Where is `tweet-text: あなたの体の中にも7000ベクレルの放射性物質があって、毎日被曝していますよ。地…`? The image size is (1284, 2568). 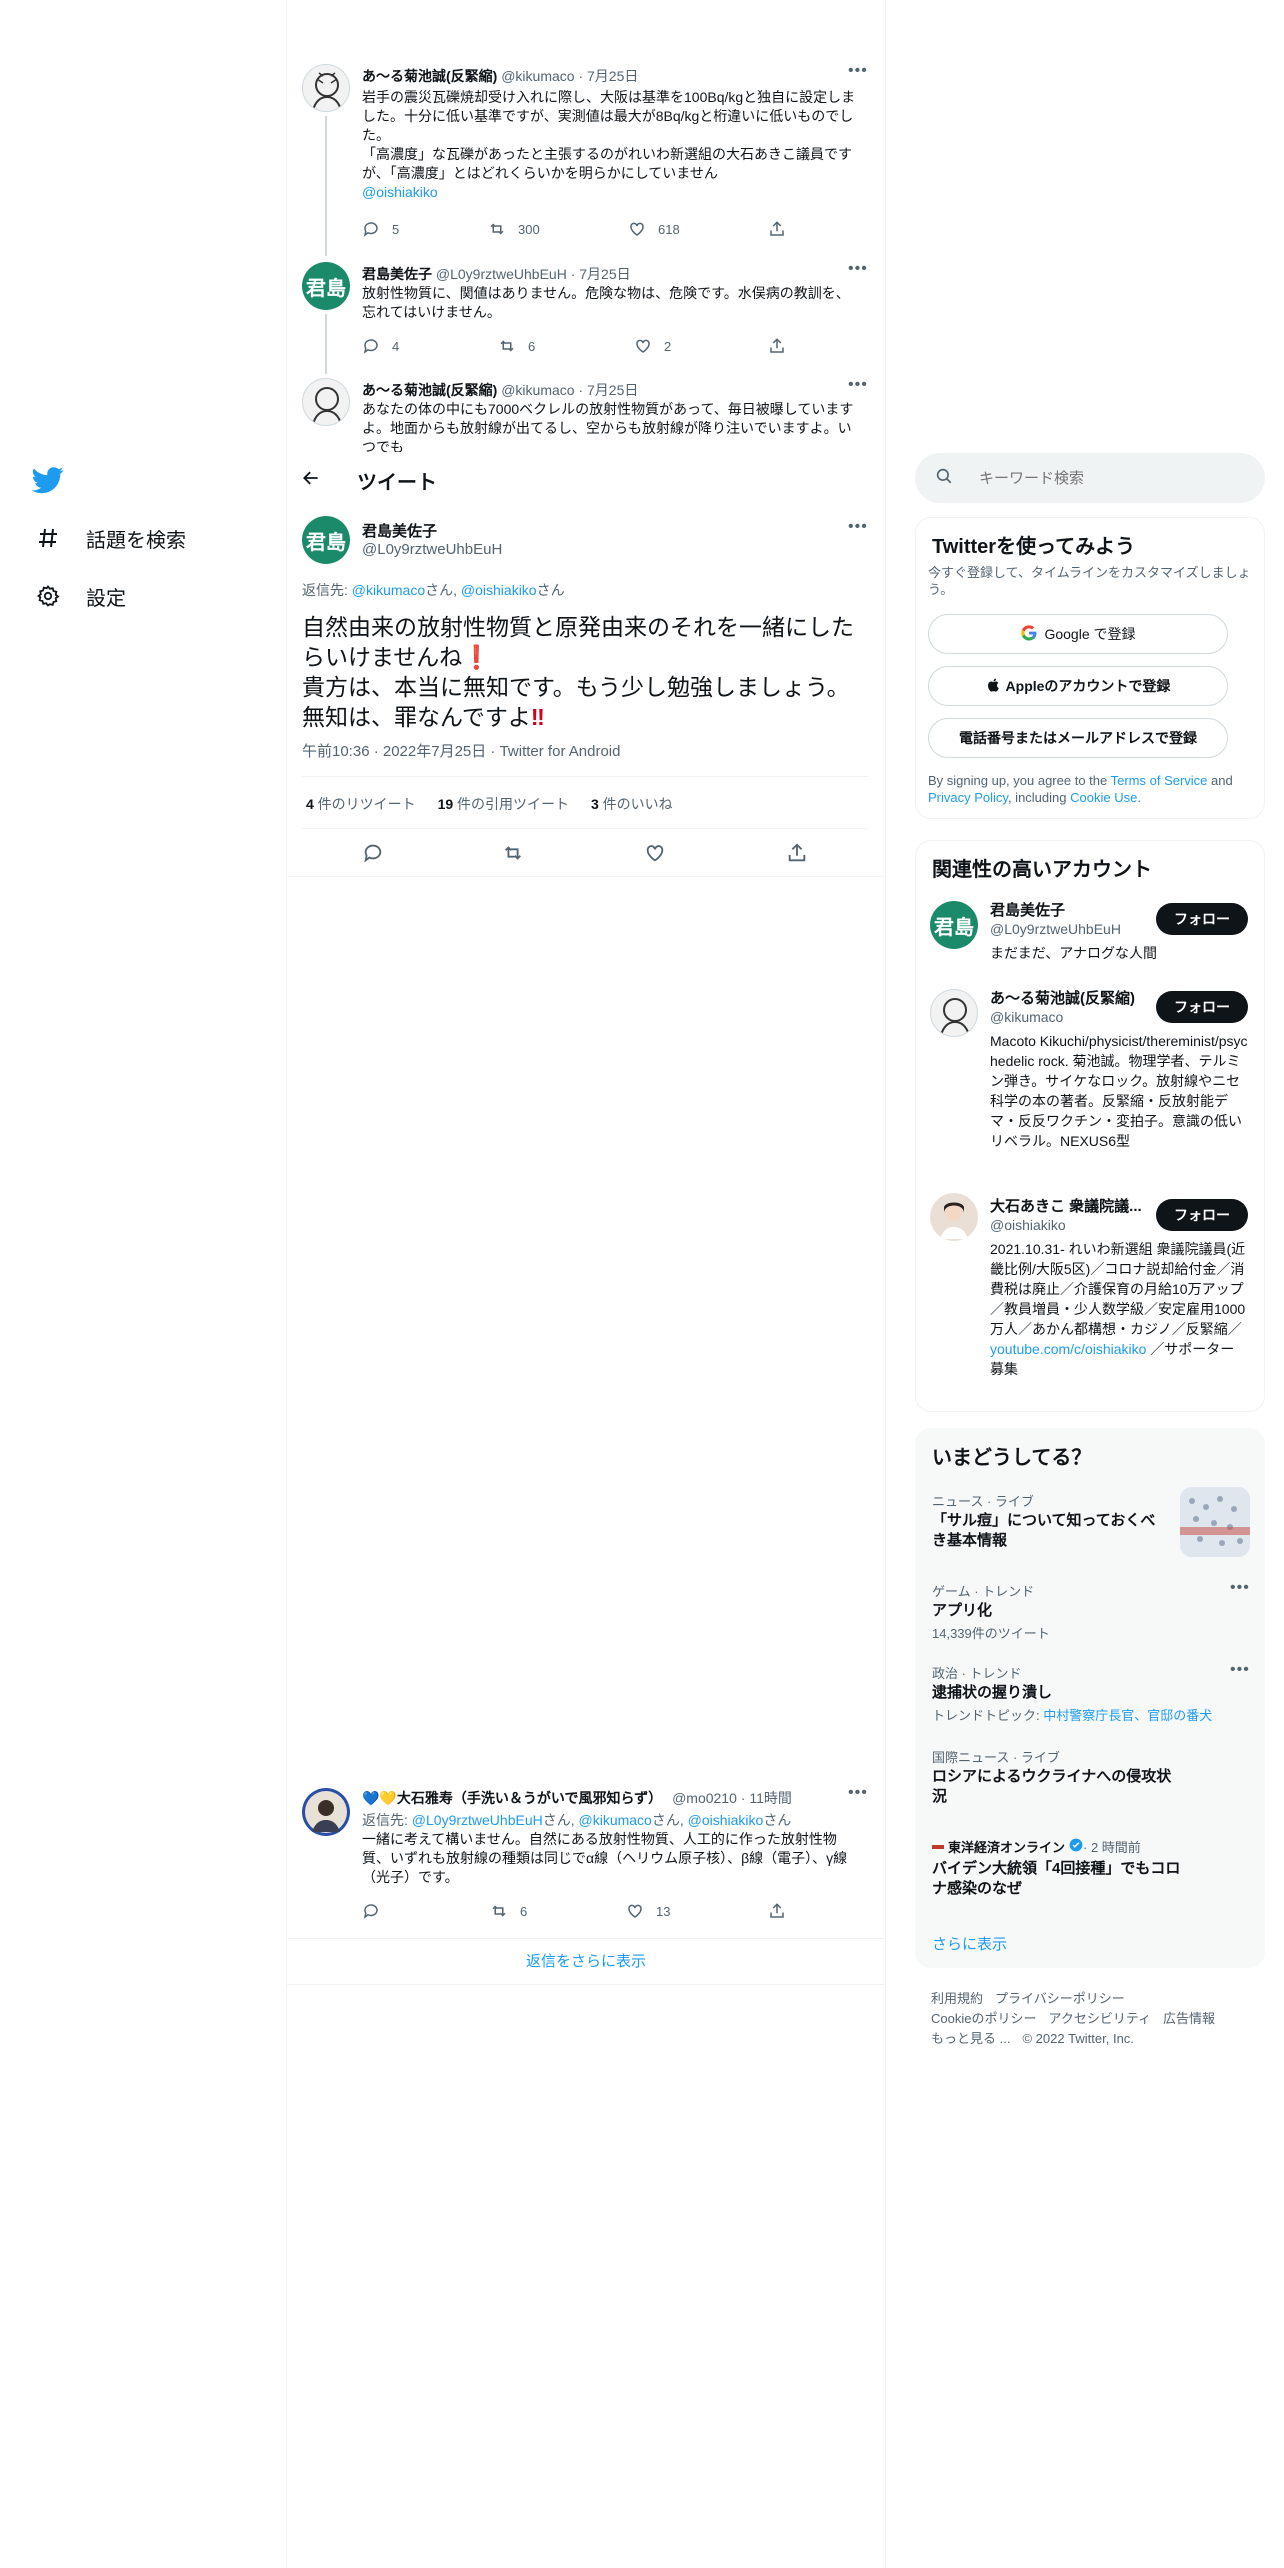 tweet-text: あなたの体の中にも7000ベクレルの放射性物質があって、毎日被曝していますよ。地… is located at coordinates (608, 426).